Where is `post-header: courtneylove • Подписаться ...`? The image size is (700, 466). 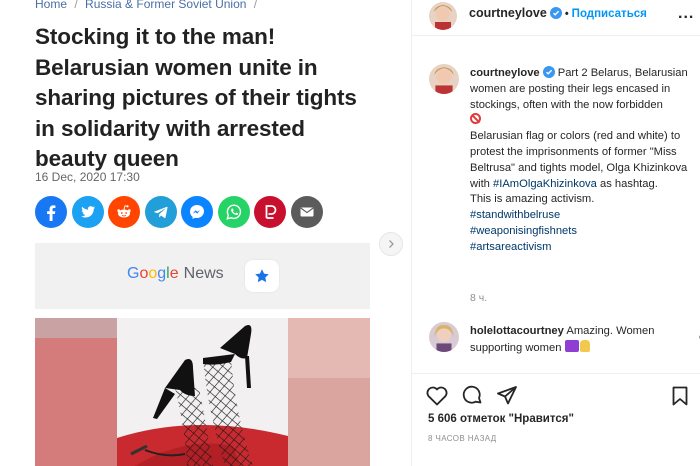 post-header: courtneylove • Подписаться ... is located at coordinates (556, 18).